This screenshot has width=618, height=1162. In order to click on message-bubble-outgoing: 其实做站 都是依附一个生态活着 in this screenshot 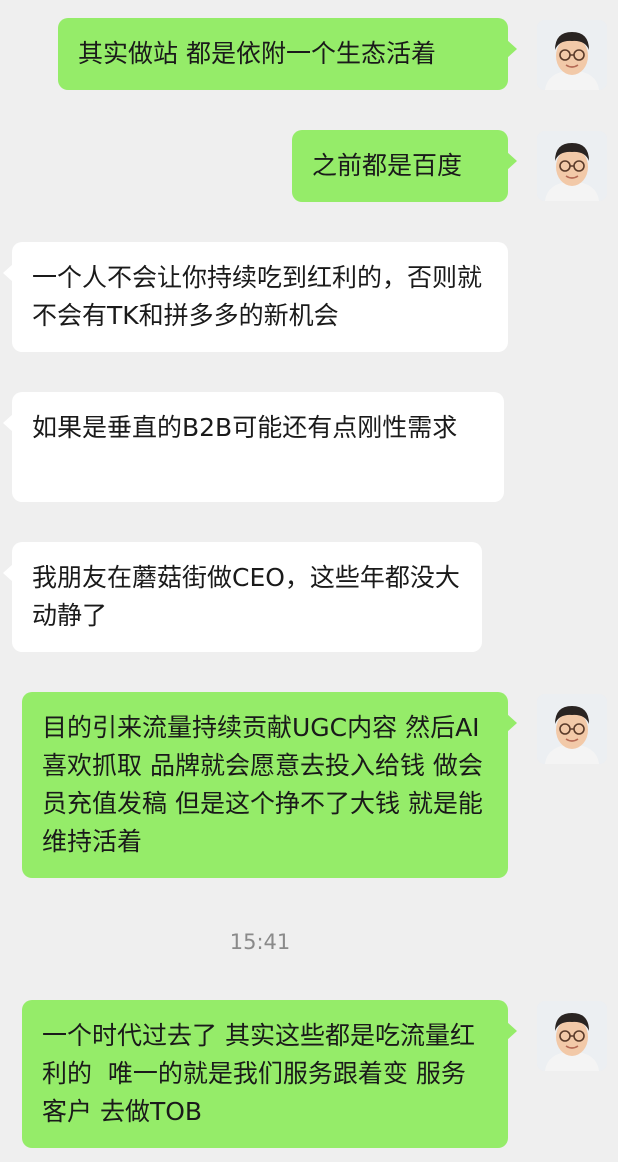, I will do `click(287, 54)`.